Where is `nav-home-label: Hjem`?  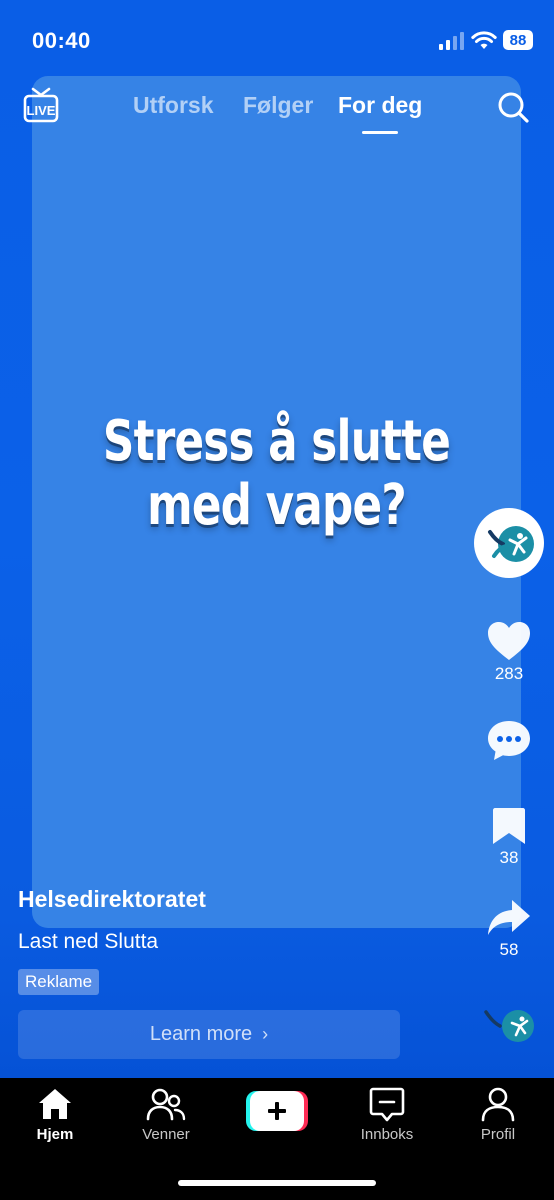
nav-home-label: Hjem is located at coordinates (55, 1134).